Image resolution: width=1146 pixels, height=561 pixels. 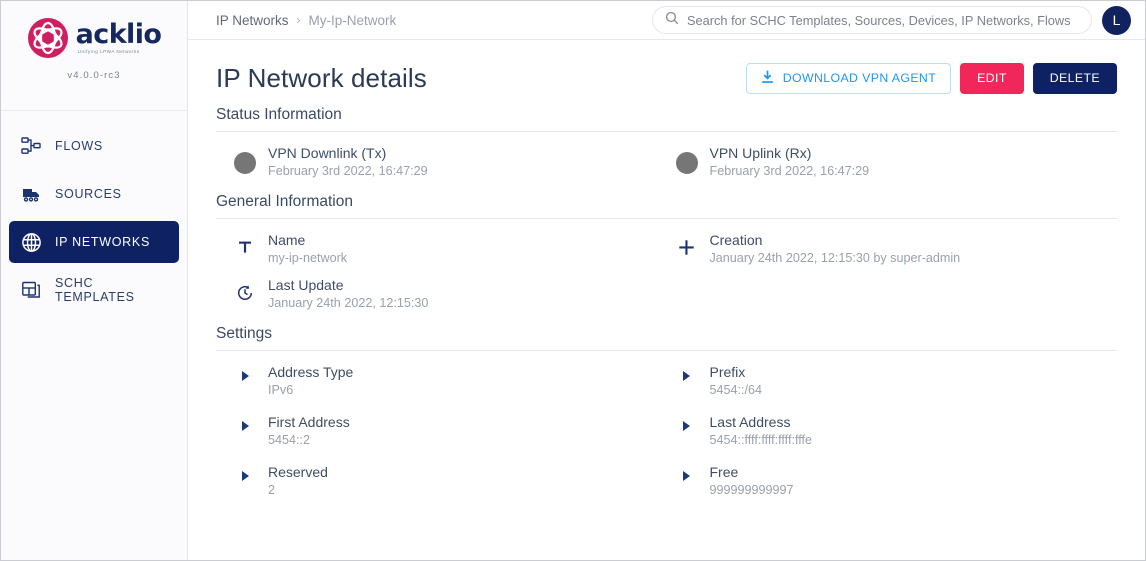 I want to click on sidebar-nav: FLOWS SOURCES IP NETWORKS SCHC TEMPLATES, so click(x=94, y=211).